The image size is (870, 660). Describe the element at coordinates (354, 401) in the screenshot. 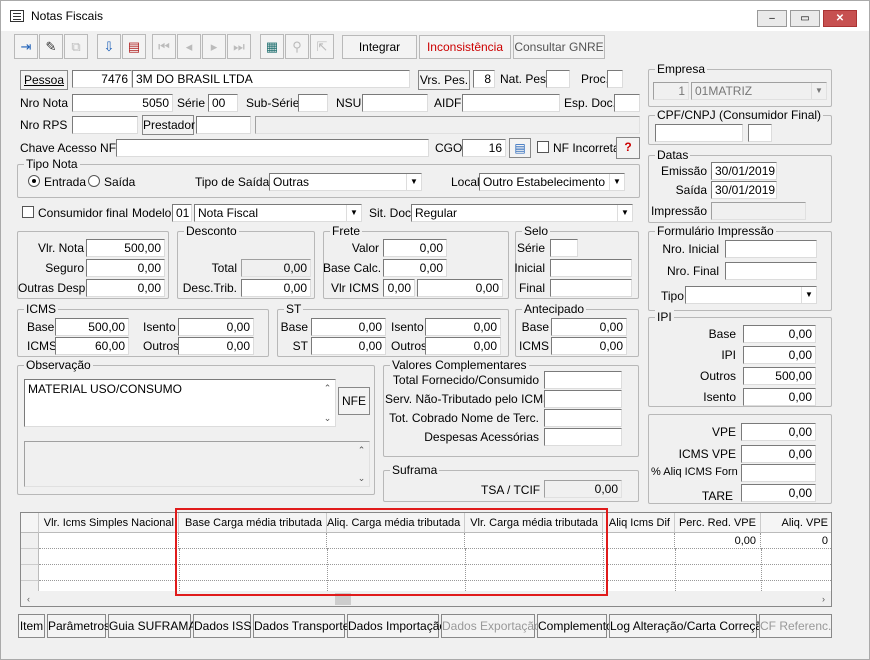

I see `nfe-button: NFE` at that location.